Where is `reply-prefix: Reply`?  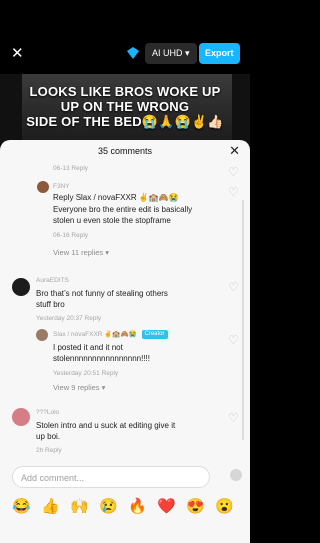 reply-prefix: Reply is located at coordinates (63, 197).